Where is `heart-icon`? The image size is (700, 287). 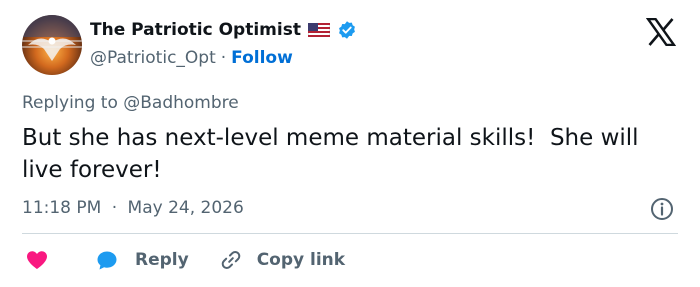 heart-icon is located at coordinates (37, 260).